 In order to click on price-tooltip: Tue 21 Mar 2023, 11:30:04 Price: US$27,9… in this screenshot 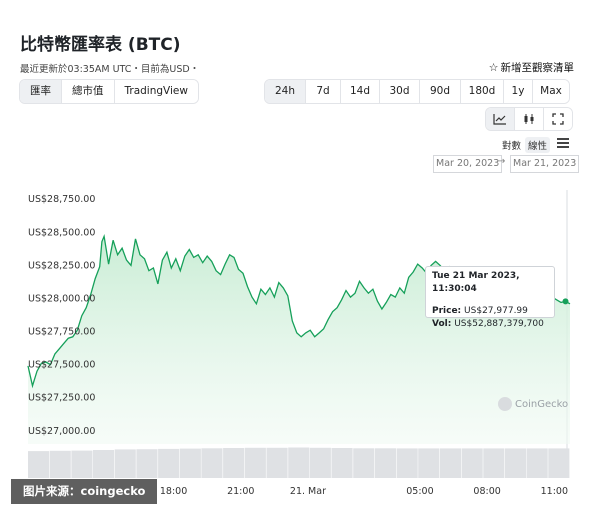, I will do `click(490, 297)`.